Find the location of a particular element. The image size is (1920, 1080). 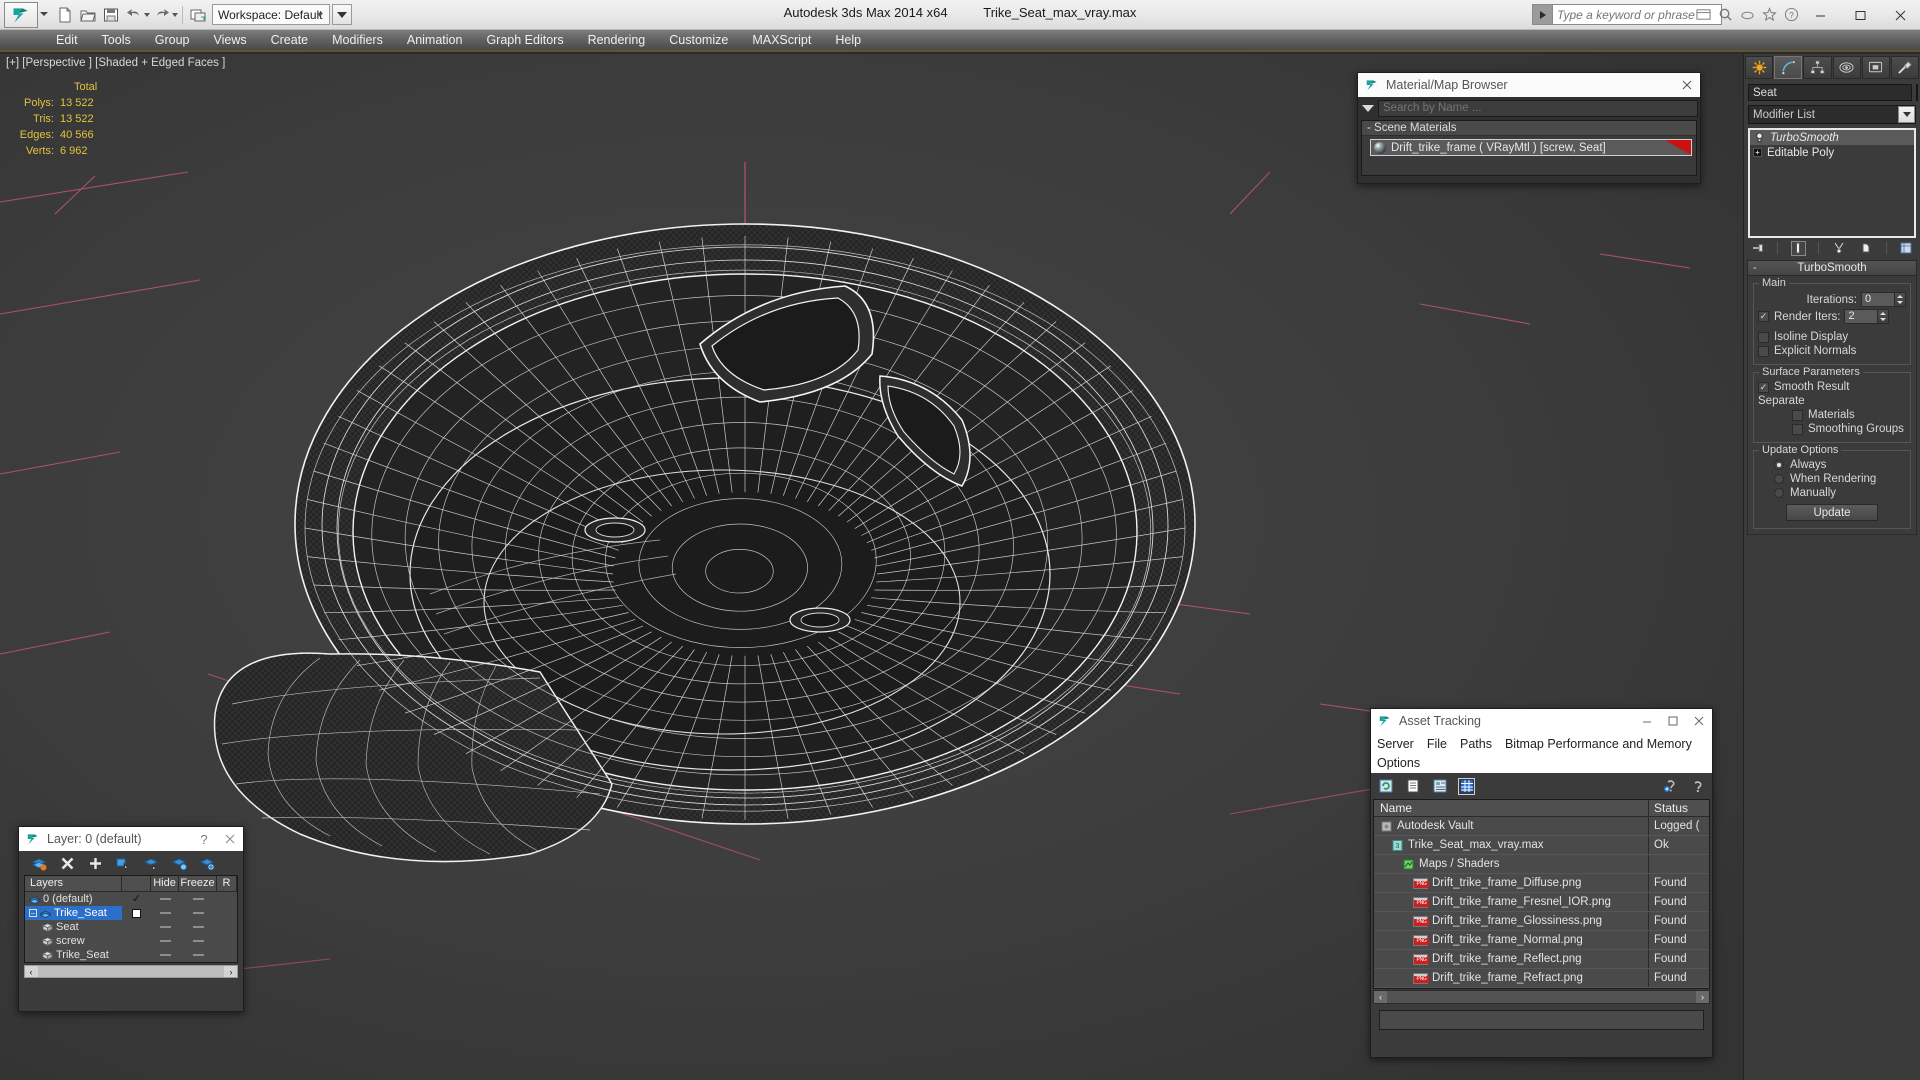

manually-radio is located at coordinates (1779, 493).